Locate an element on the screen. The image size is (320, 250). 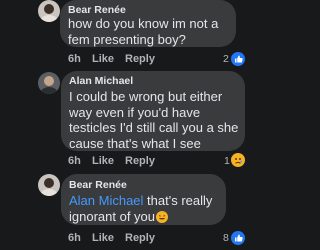
avatar-alan-michael is located at coordinates (49, 83).